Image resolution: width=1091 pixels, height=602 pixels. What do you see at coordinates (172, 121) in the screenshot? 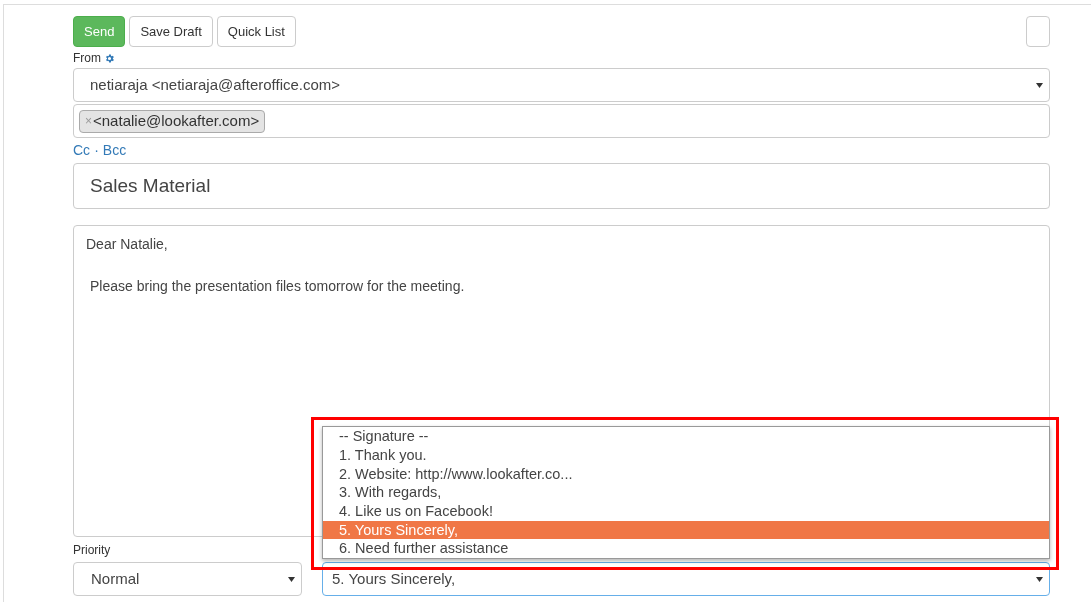
I see `recipient-tag: ×<natalie@lookafter.com>` at bounding box center [172, 121].